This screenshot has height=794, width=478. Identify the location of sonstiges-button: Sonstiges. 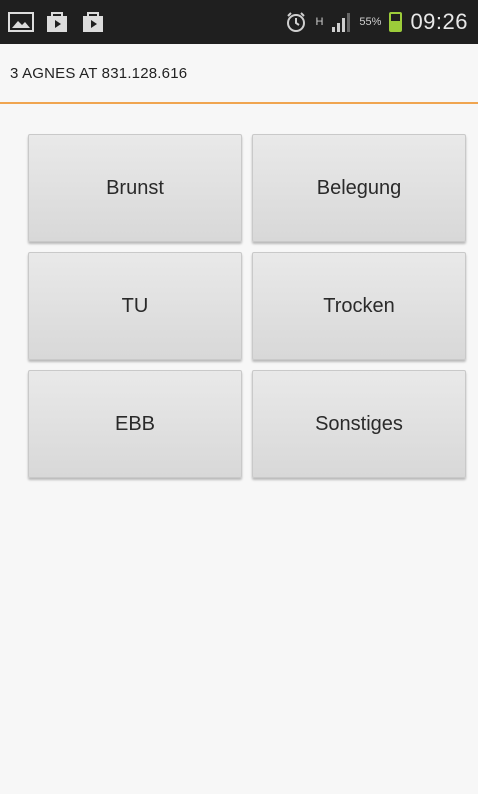
(359, 424).